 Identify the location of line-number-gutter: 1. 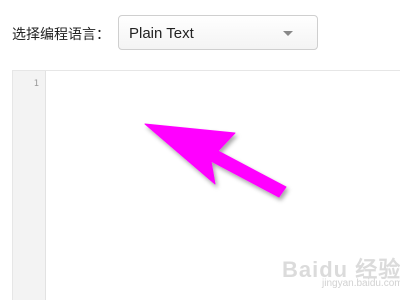
(29, 185).